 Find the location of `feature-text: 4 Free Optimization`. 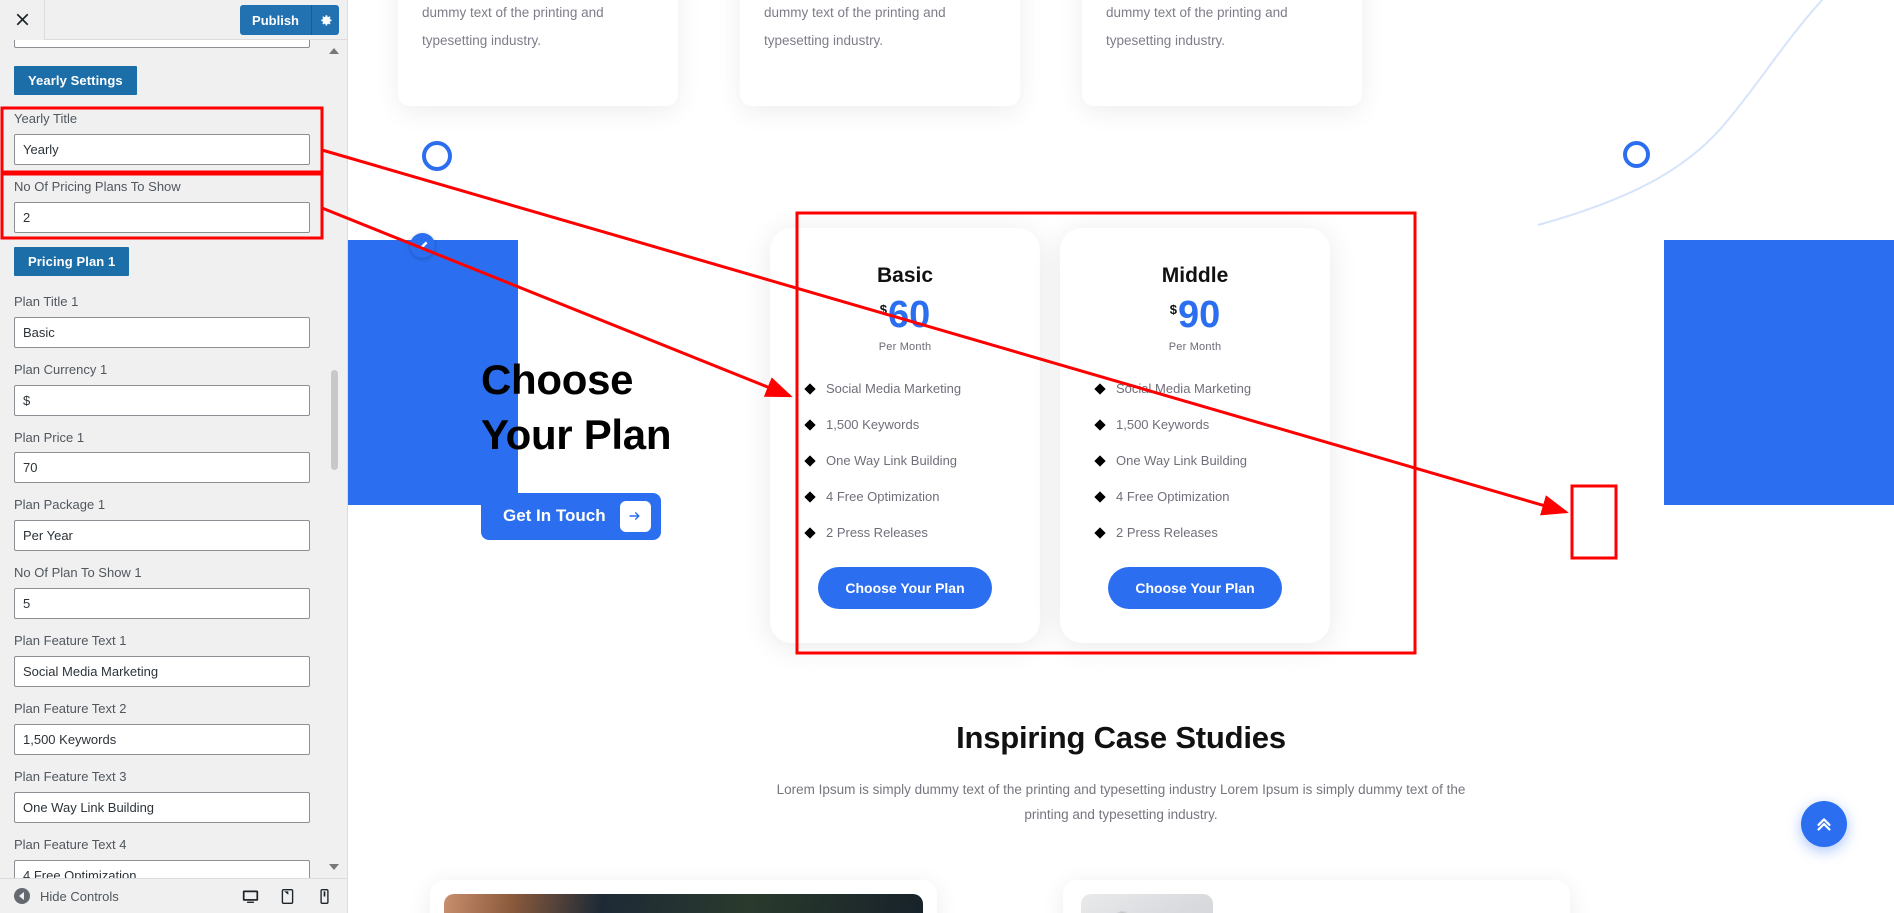

feature-text: 4 Free Optimization is located at coordinates (883, 496).